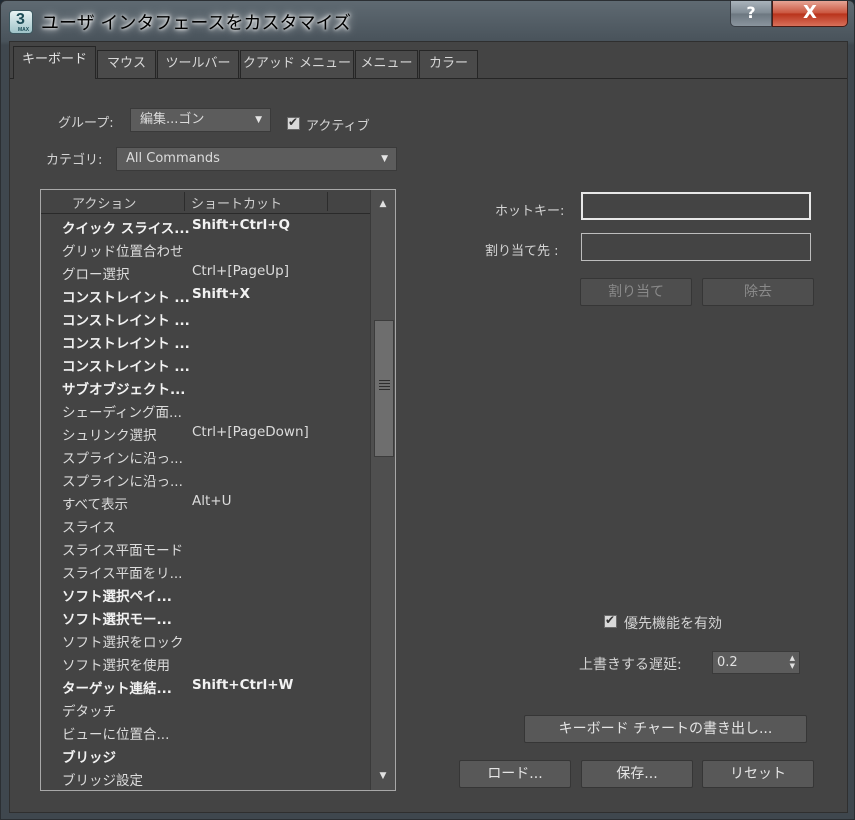 The height and width of the screenshot is (820, 855). Describe the element at coordinates (810, 14) in the screenshot. I see `close-button: X` at that location.